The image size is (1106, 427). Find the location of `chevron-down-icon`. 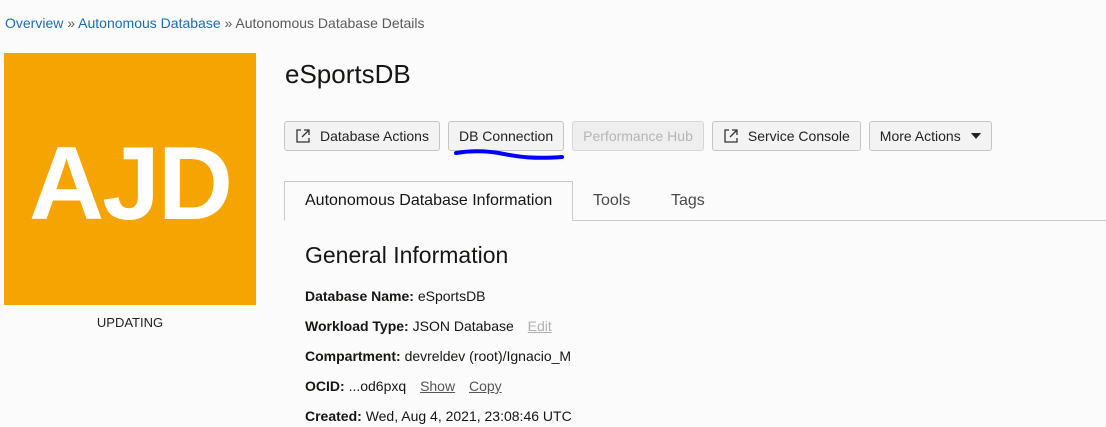

chevron-down-icon is located at coordinates (975, 136).